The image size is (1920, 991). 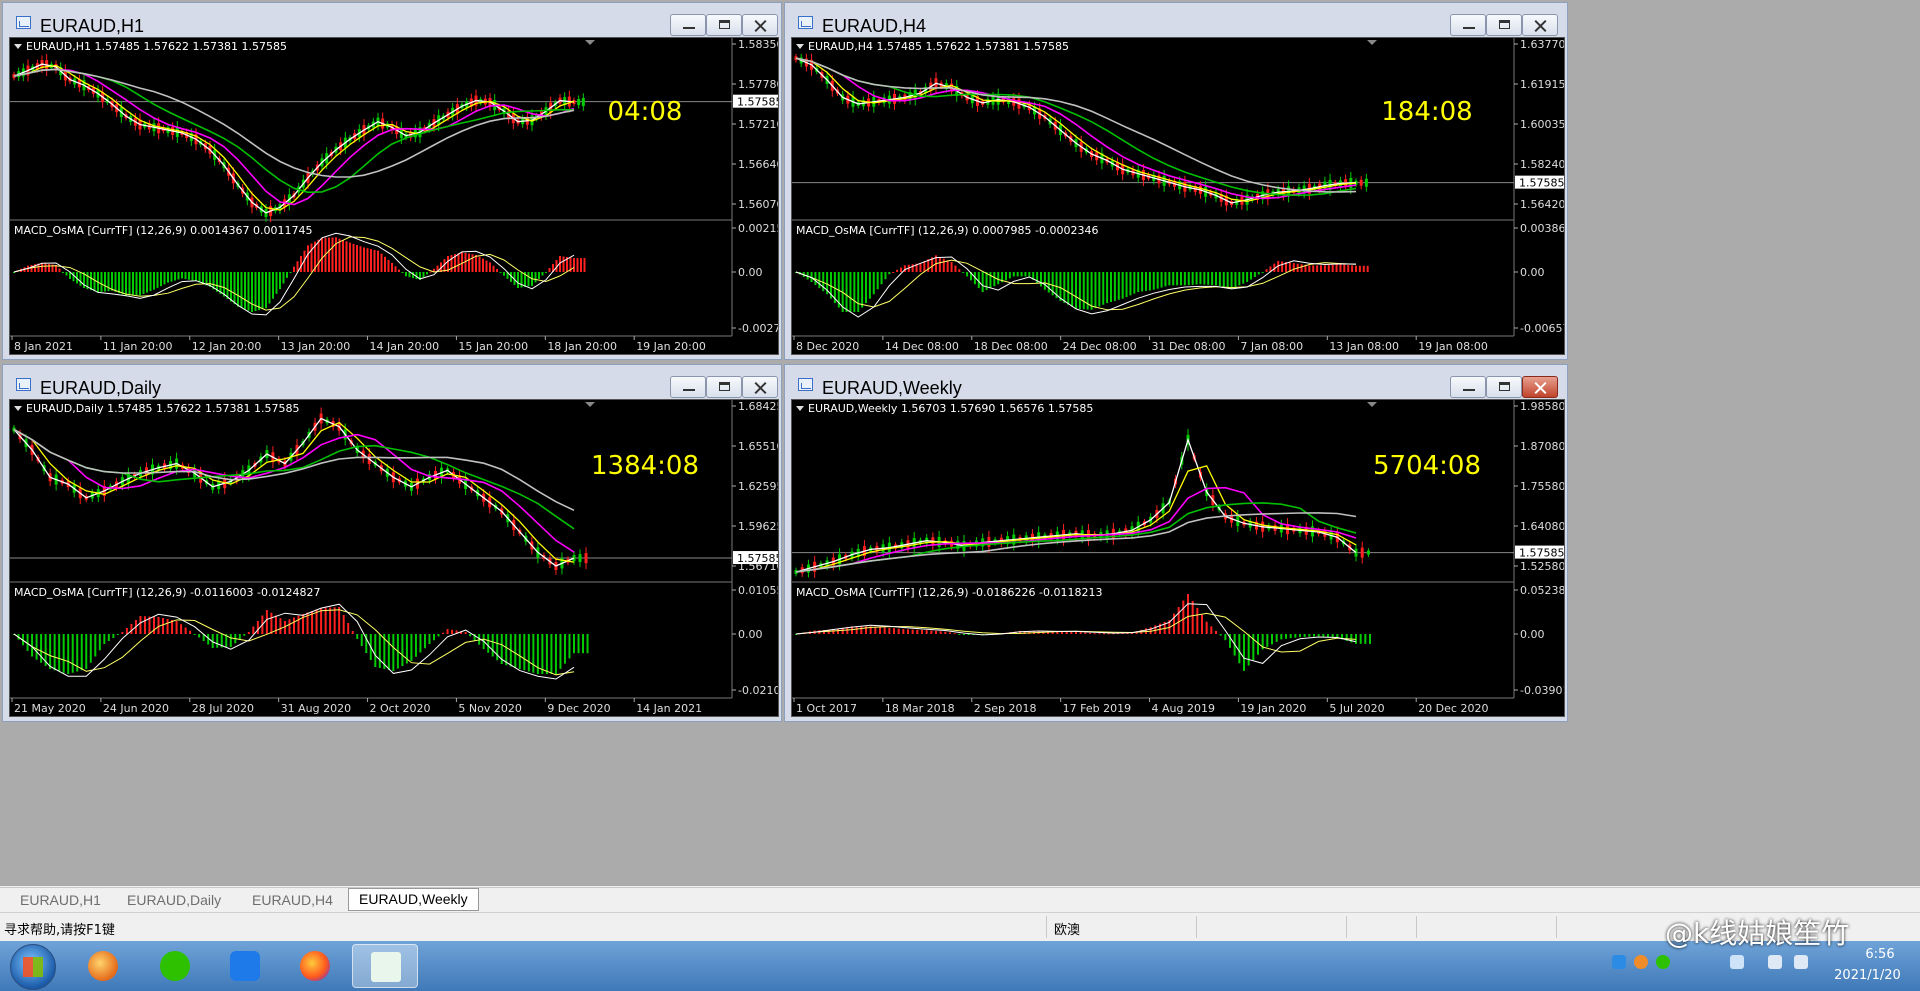 What do you see at coordinates (413, 899) in the screenshot?
I see `tab-euraud-weekly: EURAUD,Weekly` at bounding box center [413, 899].